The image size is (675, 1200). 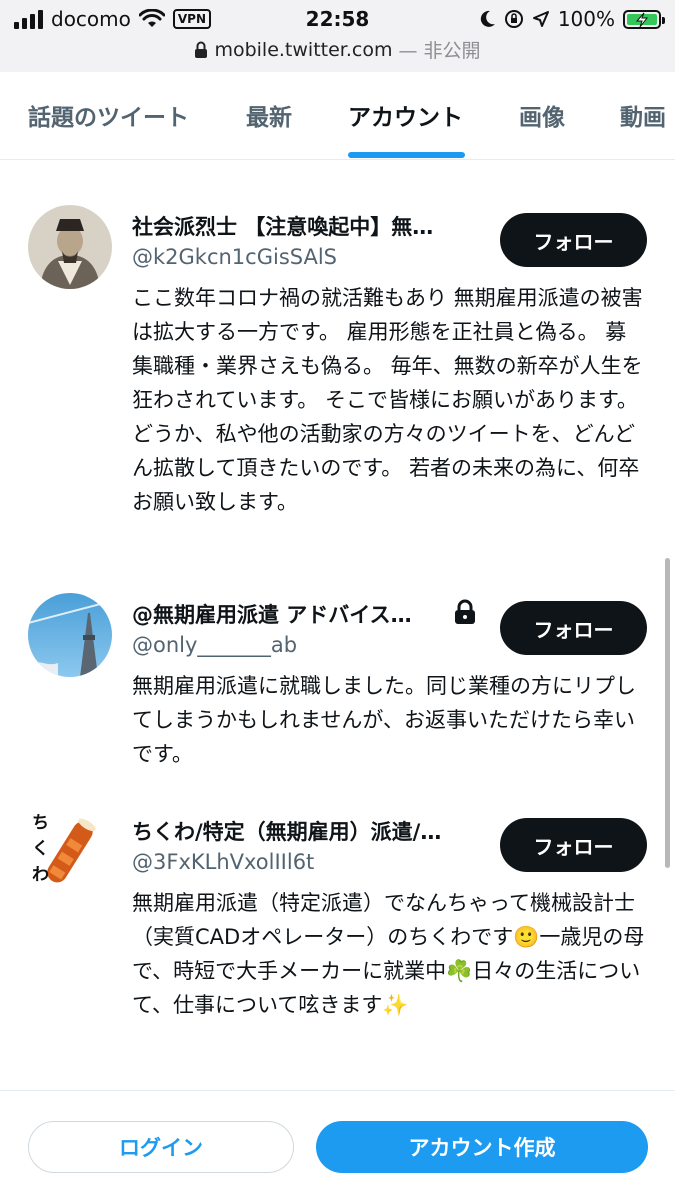 I want to click on moon-icon, so click(x=487, y=18).